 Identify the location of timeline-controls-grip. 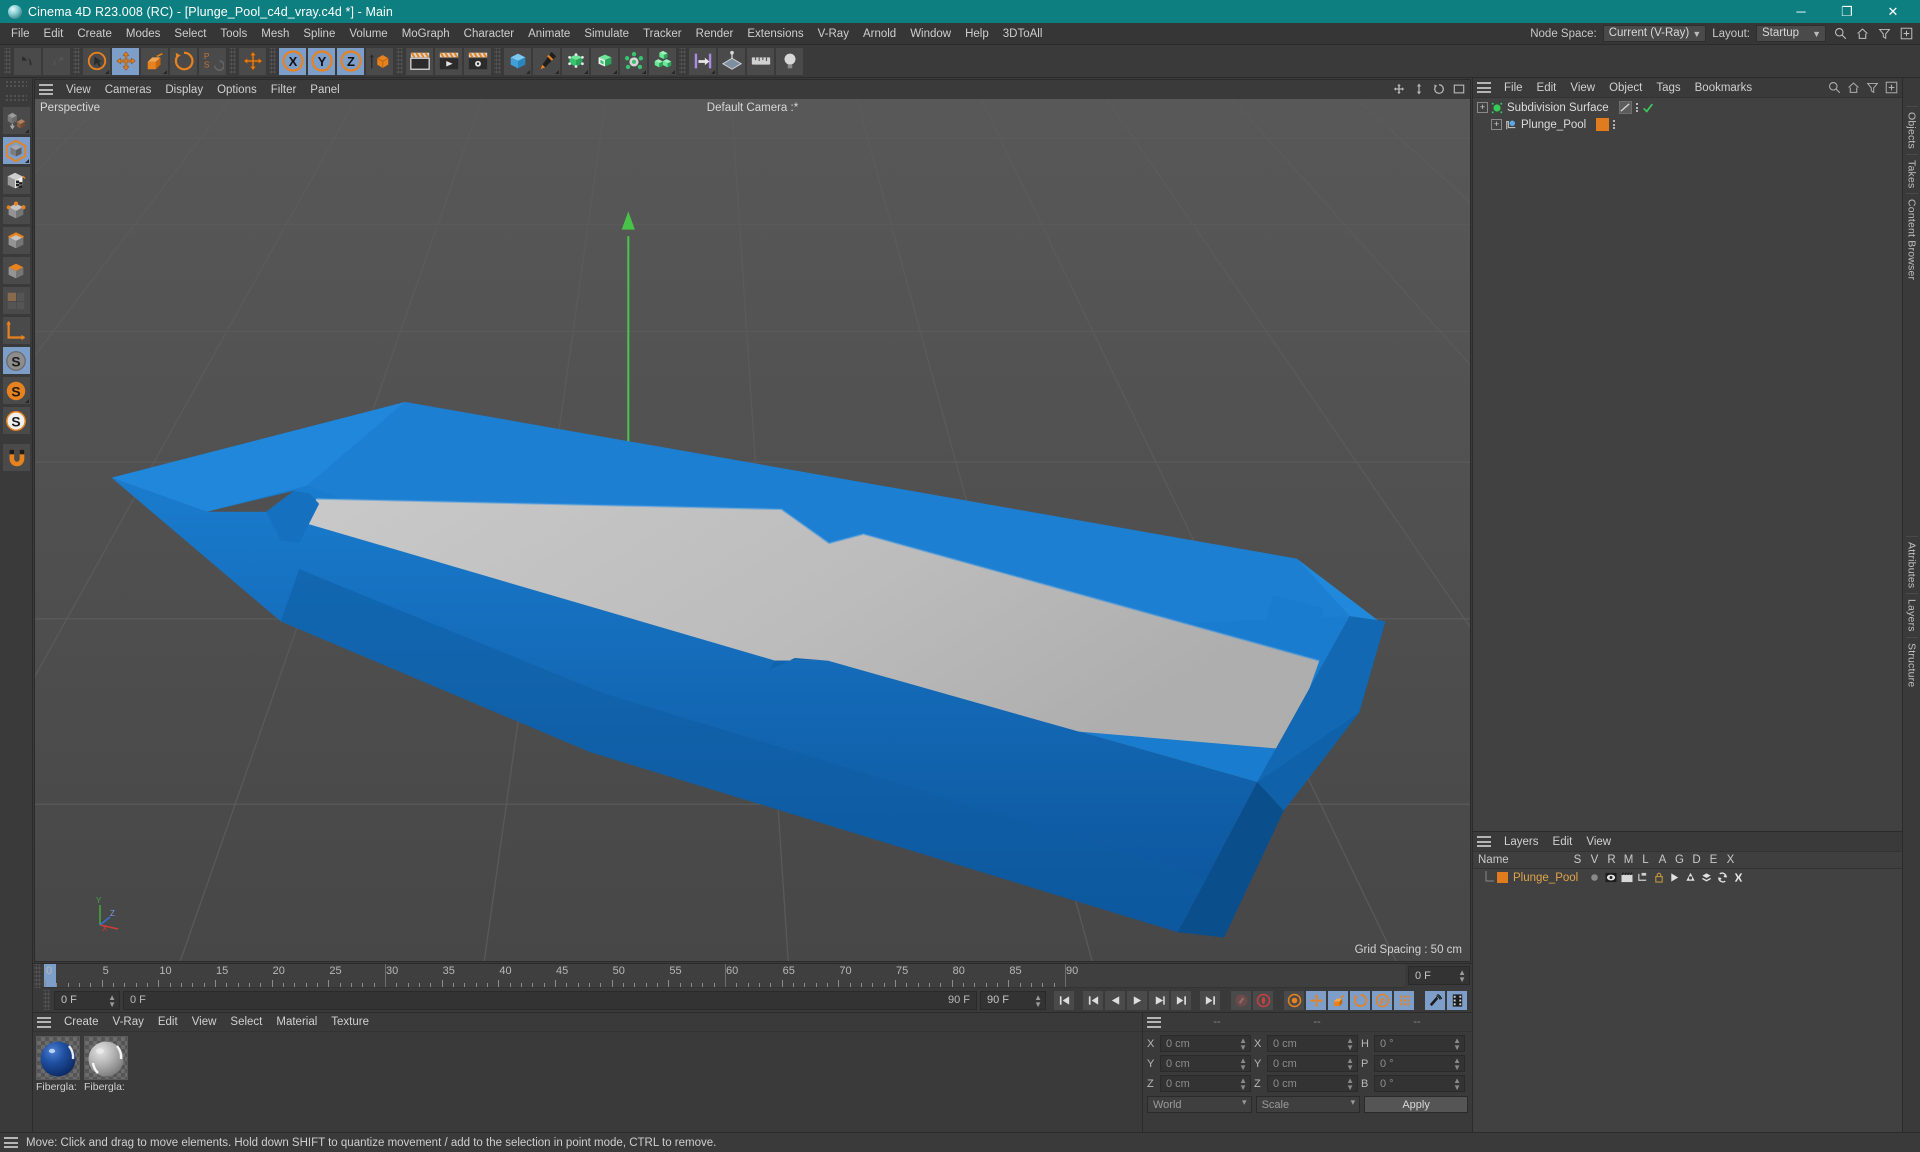
(46, 1000).